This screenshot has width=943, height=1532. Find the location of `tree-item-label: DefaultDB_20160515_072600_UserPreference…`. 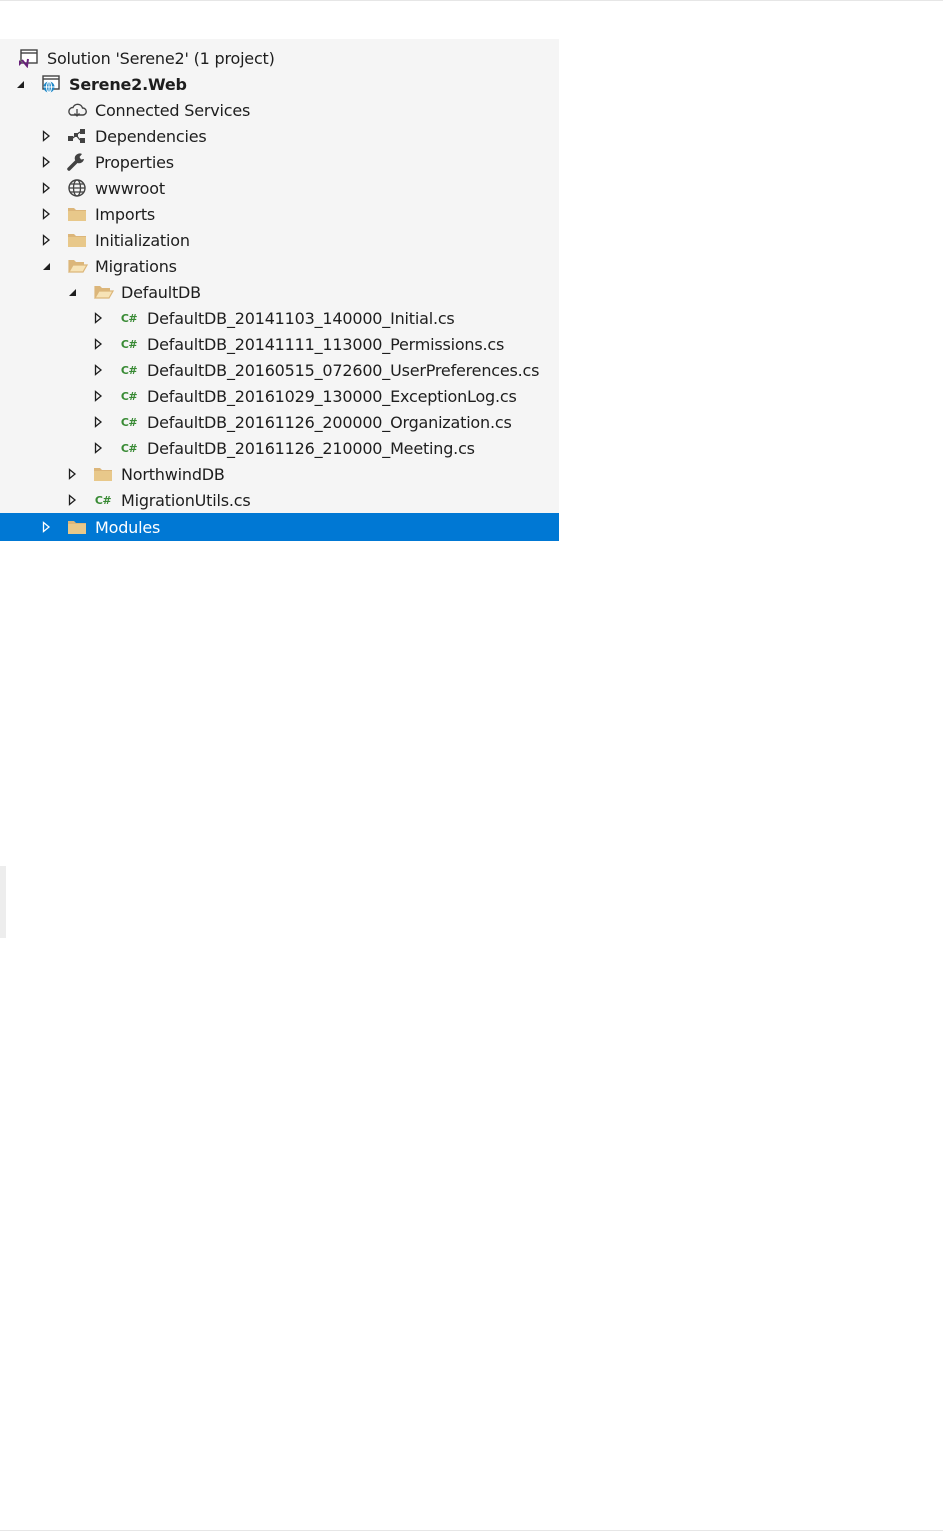

tree-item-label: DefaultDB_20160515_072600_UserPreference… is located at coordinates (343, 370).